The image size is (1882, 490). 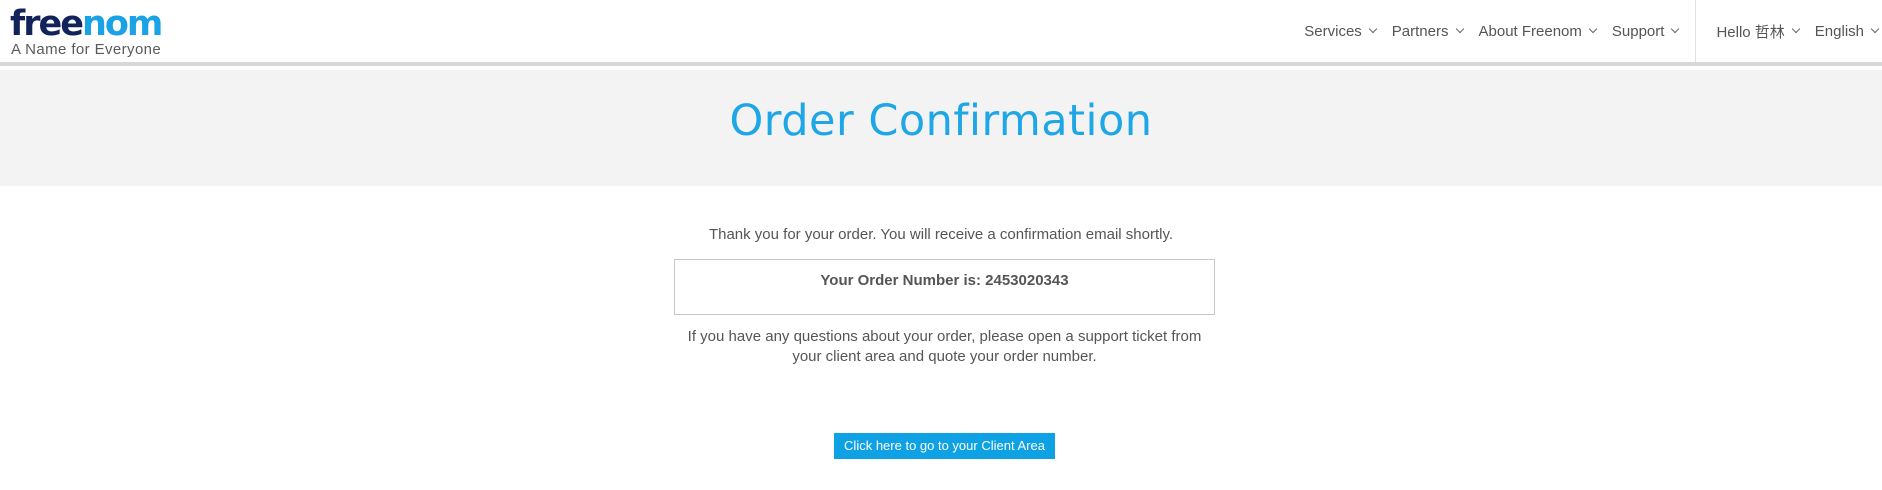 I want to click on nav-services: Services, so click(x=1341, y=31).